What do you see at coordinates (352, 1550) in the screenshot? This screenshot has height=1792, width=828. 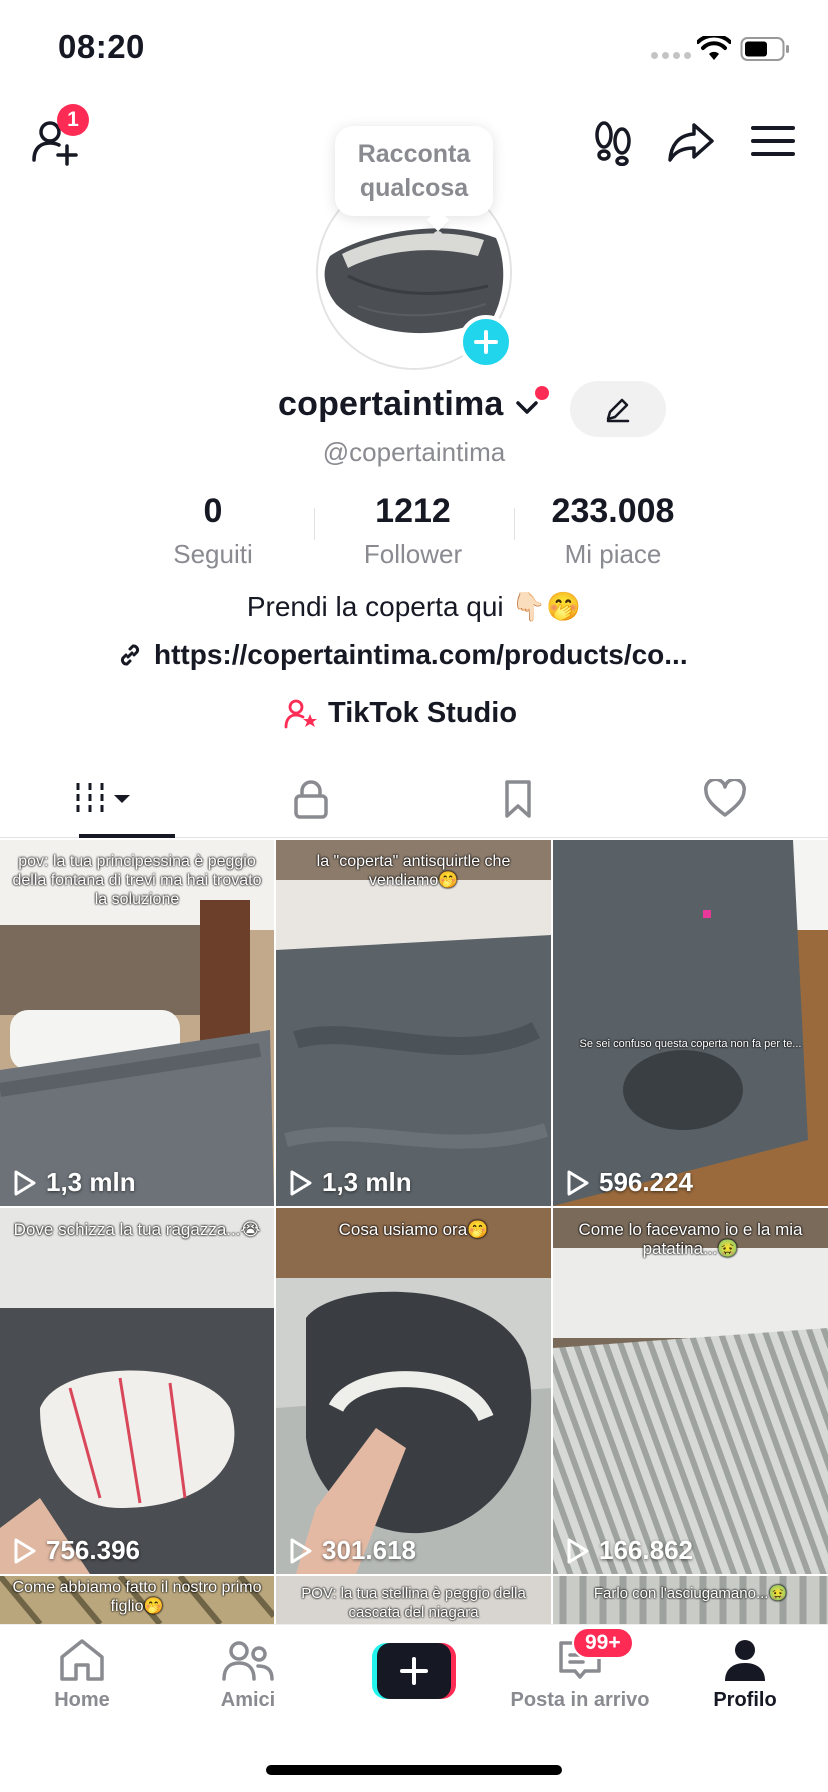 I see `video-views: 301.618` at bounding box center [352, 1550].